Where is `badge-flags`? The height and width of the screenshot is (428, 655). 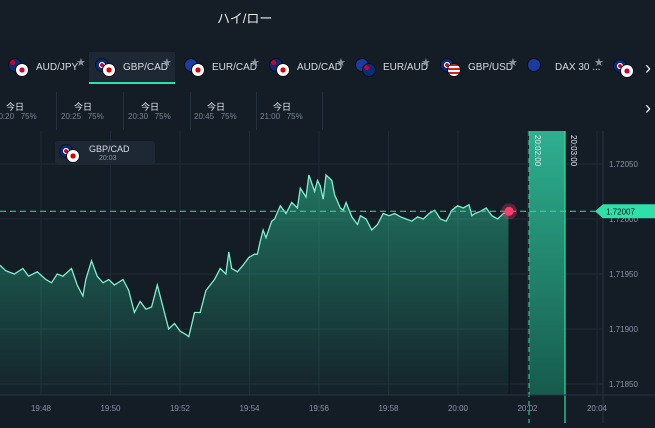
badge-flags is located at coordinates (70, 153).